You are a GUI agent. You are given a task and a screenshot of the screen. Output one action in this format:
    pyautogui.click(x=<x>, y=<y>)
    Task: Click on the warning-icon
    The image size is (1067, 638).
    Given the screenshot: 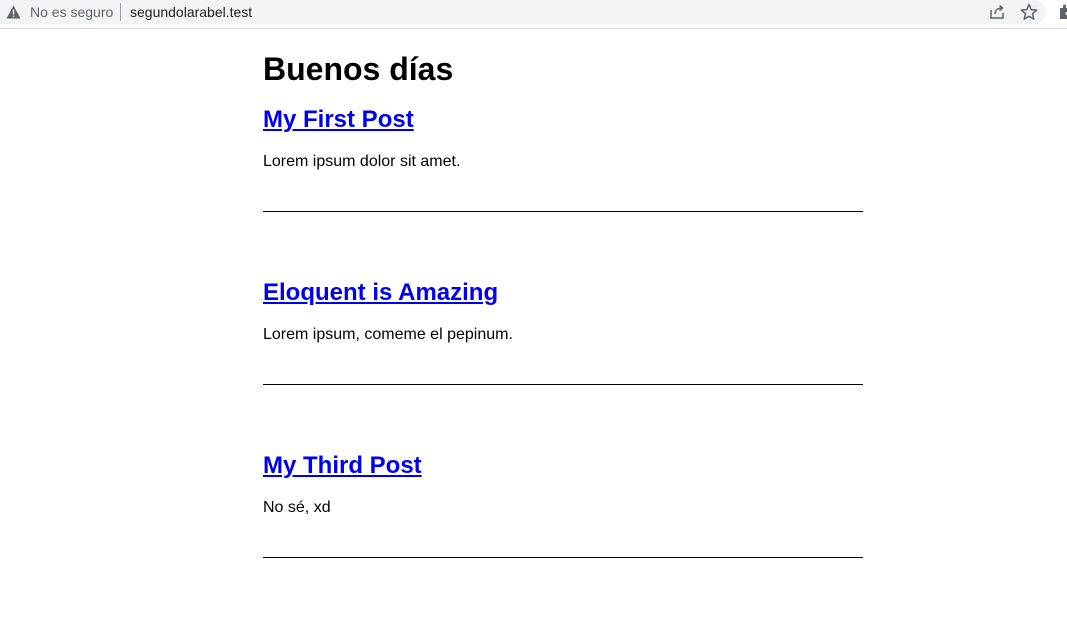 What is the action you would take?
    pyautogui.click(x=13, y=12)
    